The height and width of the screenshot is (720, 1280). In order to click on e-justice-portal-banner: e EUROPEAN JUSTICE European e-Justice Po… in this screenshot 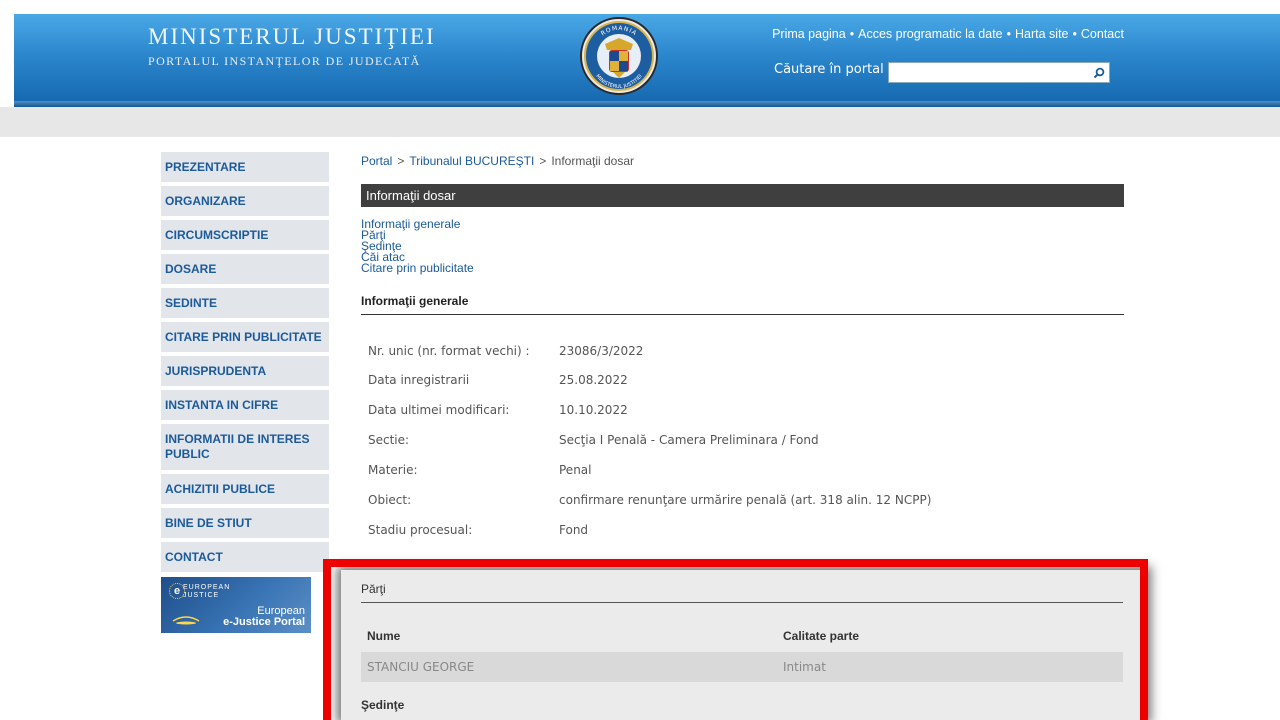, I will do `click(236, 605)`.